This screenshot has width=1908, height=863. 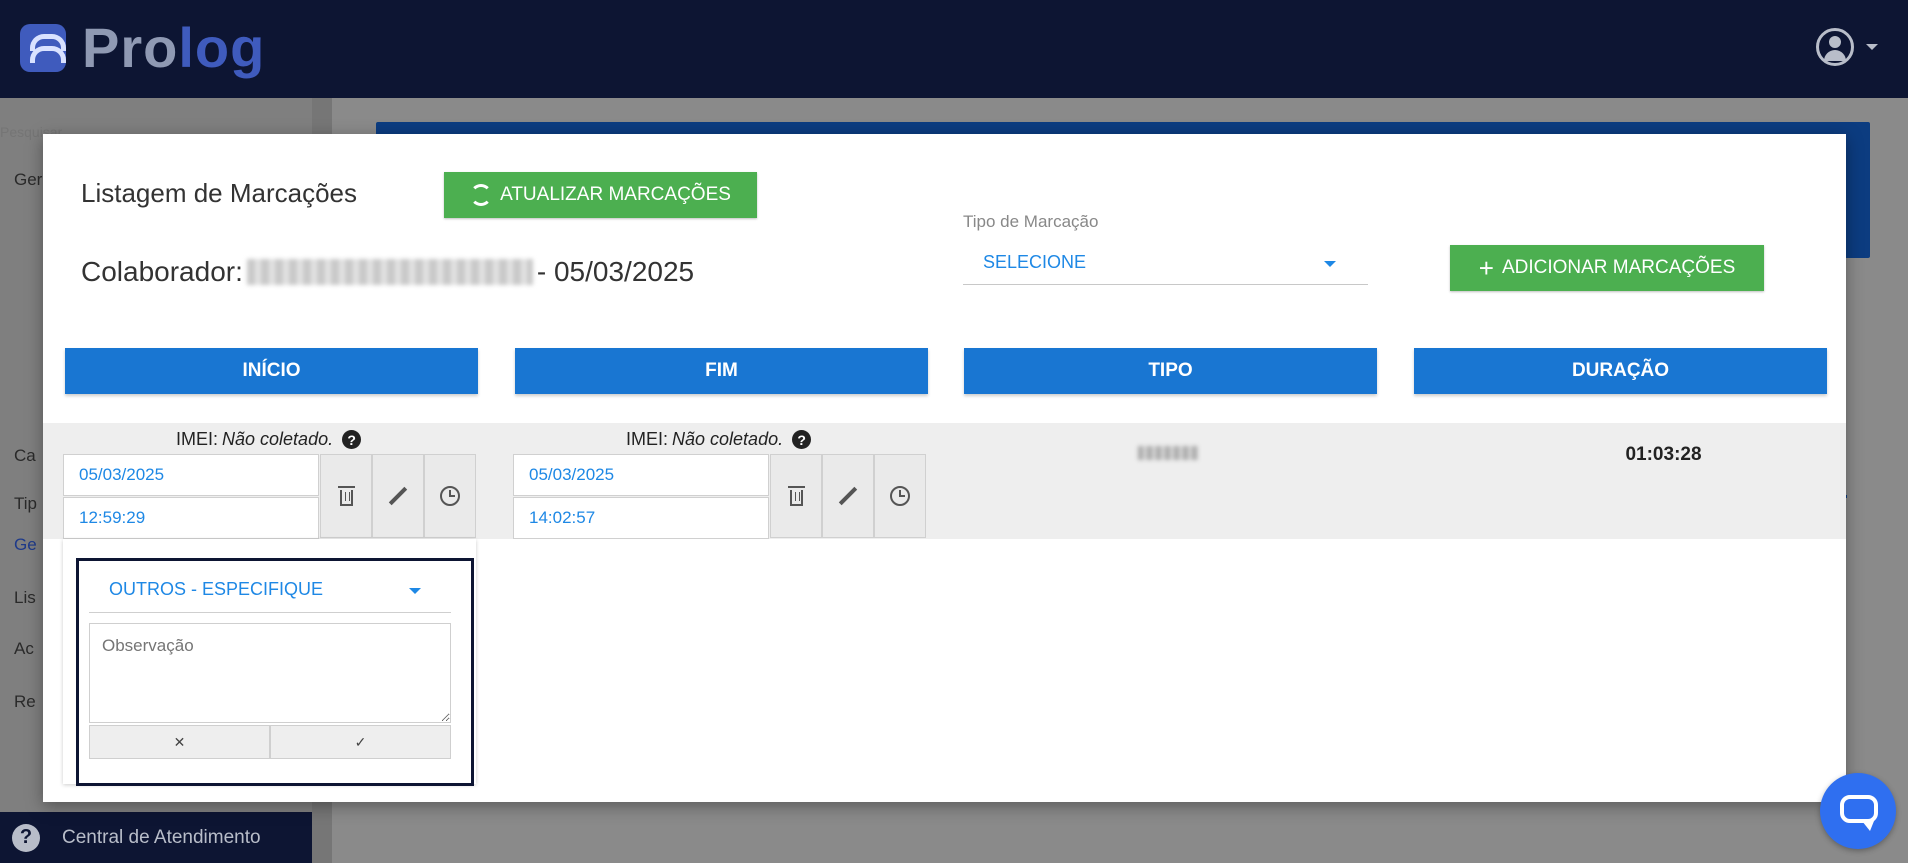 I want to click on duracao-value: 01:03:28, so click(x=1663, y=454).